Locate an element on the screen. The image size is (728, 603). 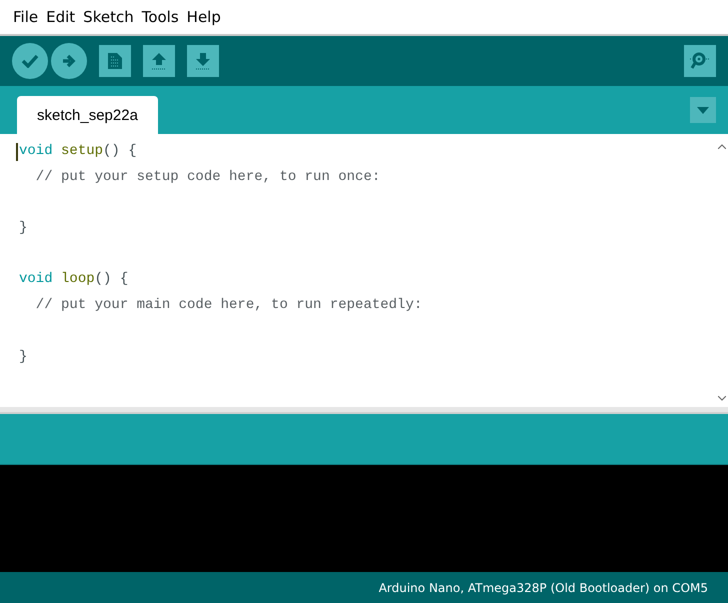
scroll-down-icon is located at coordinates (722, 398).